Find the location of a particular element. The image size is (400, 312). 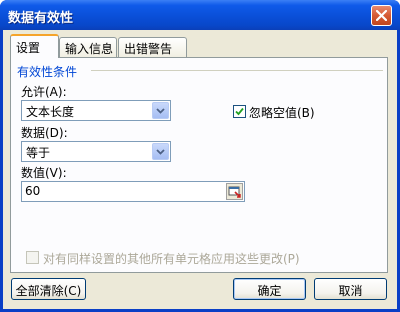

tab-label: 出错警告 is located at coordinates (148, 49).